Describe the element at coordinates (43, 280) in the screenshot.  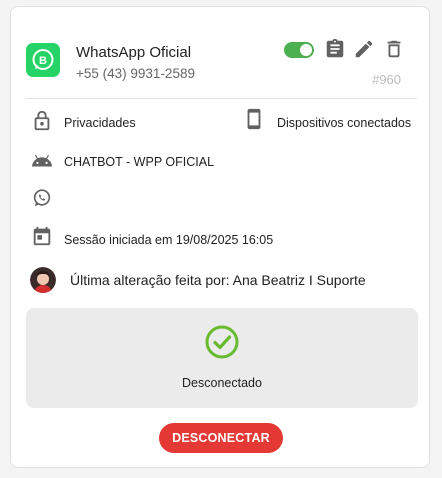
I see `user-avatar` at that location.